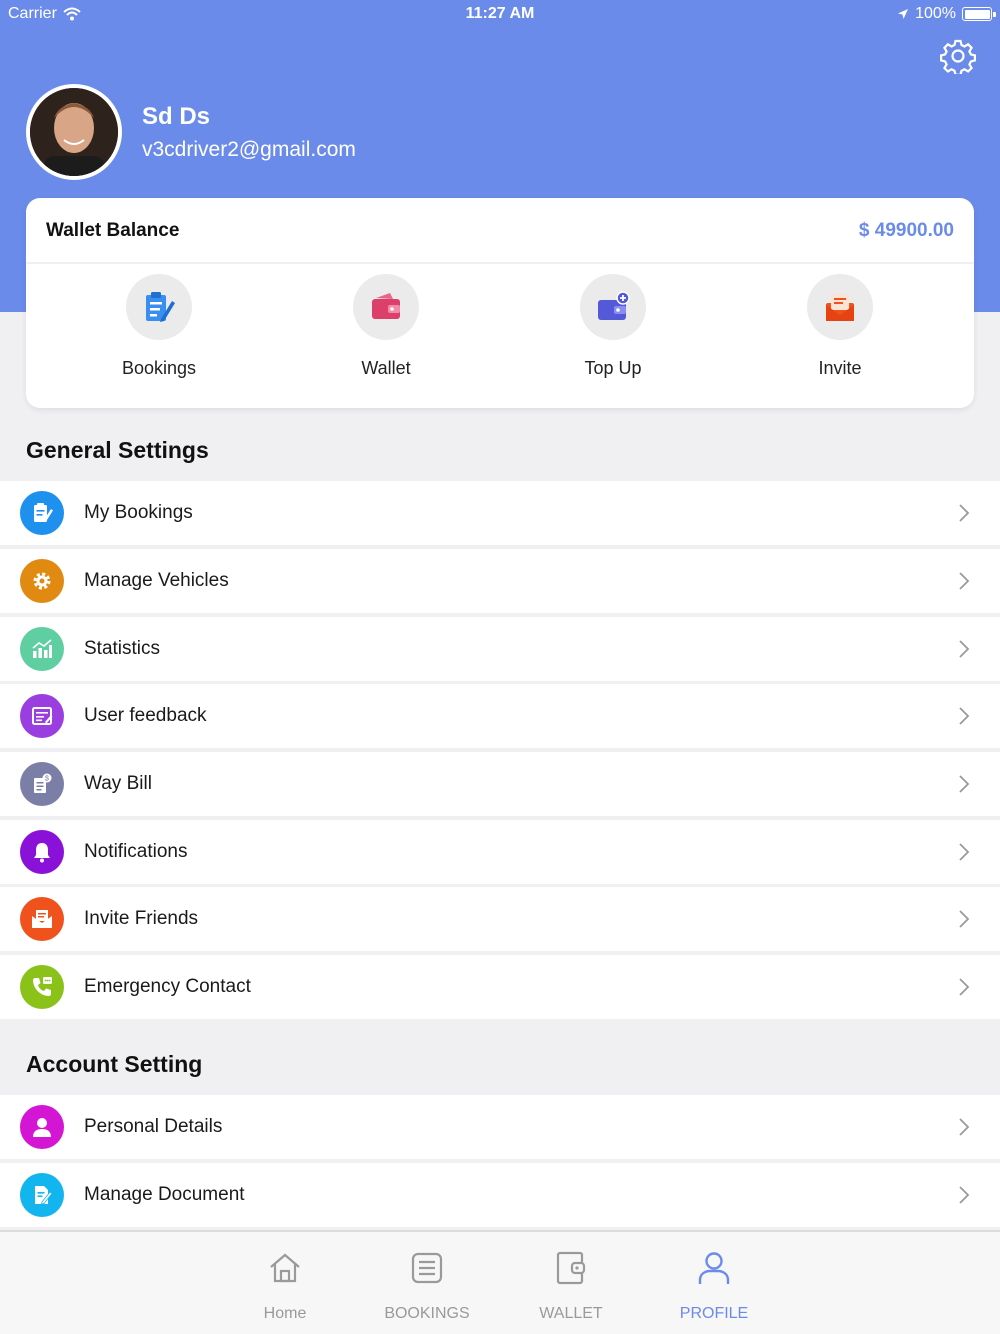 The width and height of the screenshot is (1000, 1334). Describe the element at coordinates (138, 512) in the screenshot. I see `menu-item-label: My Bookings` at that location.